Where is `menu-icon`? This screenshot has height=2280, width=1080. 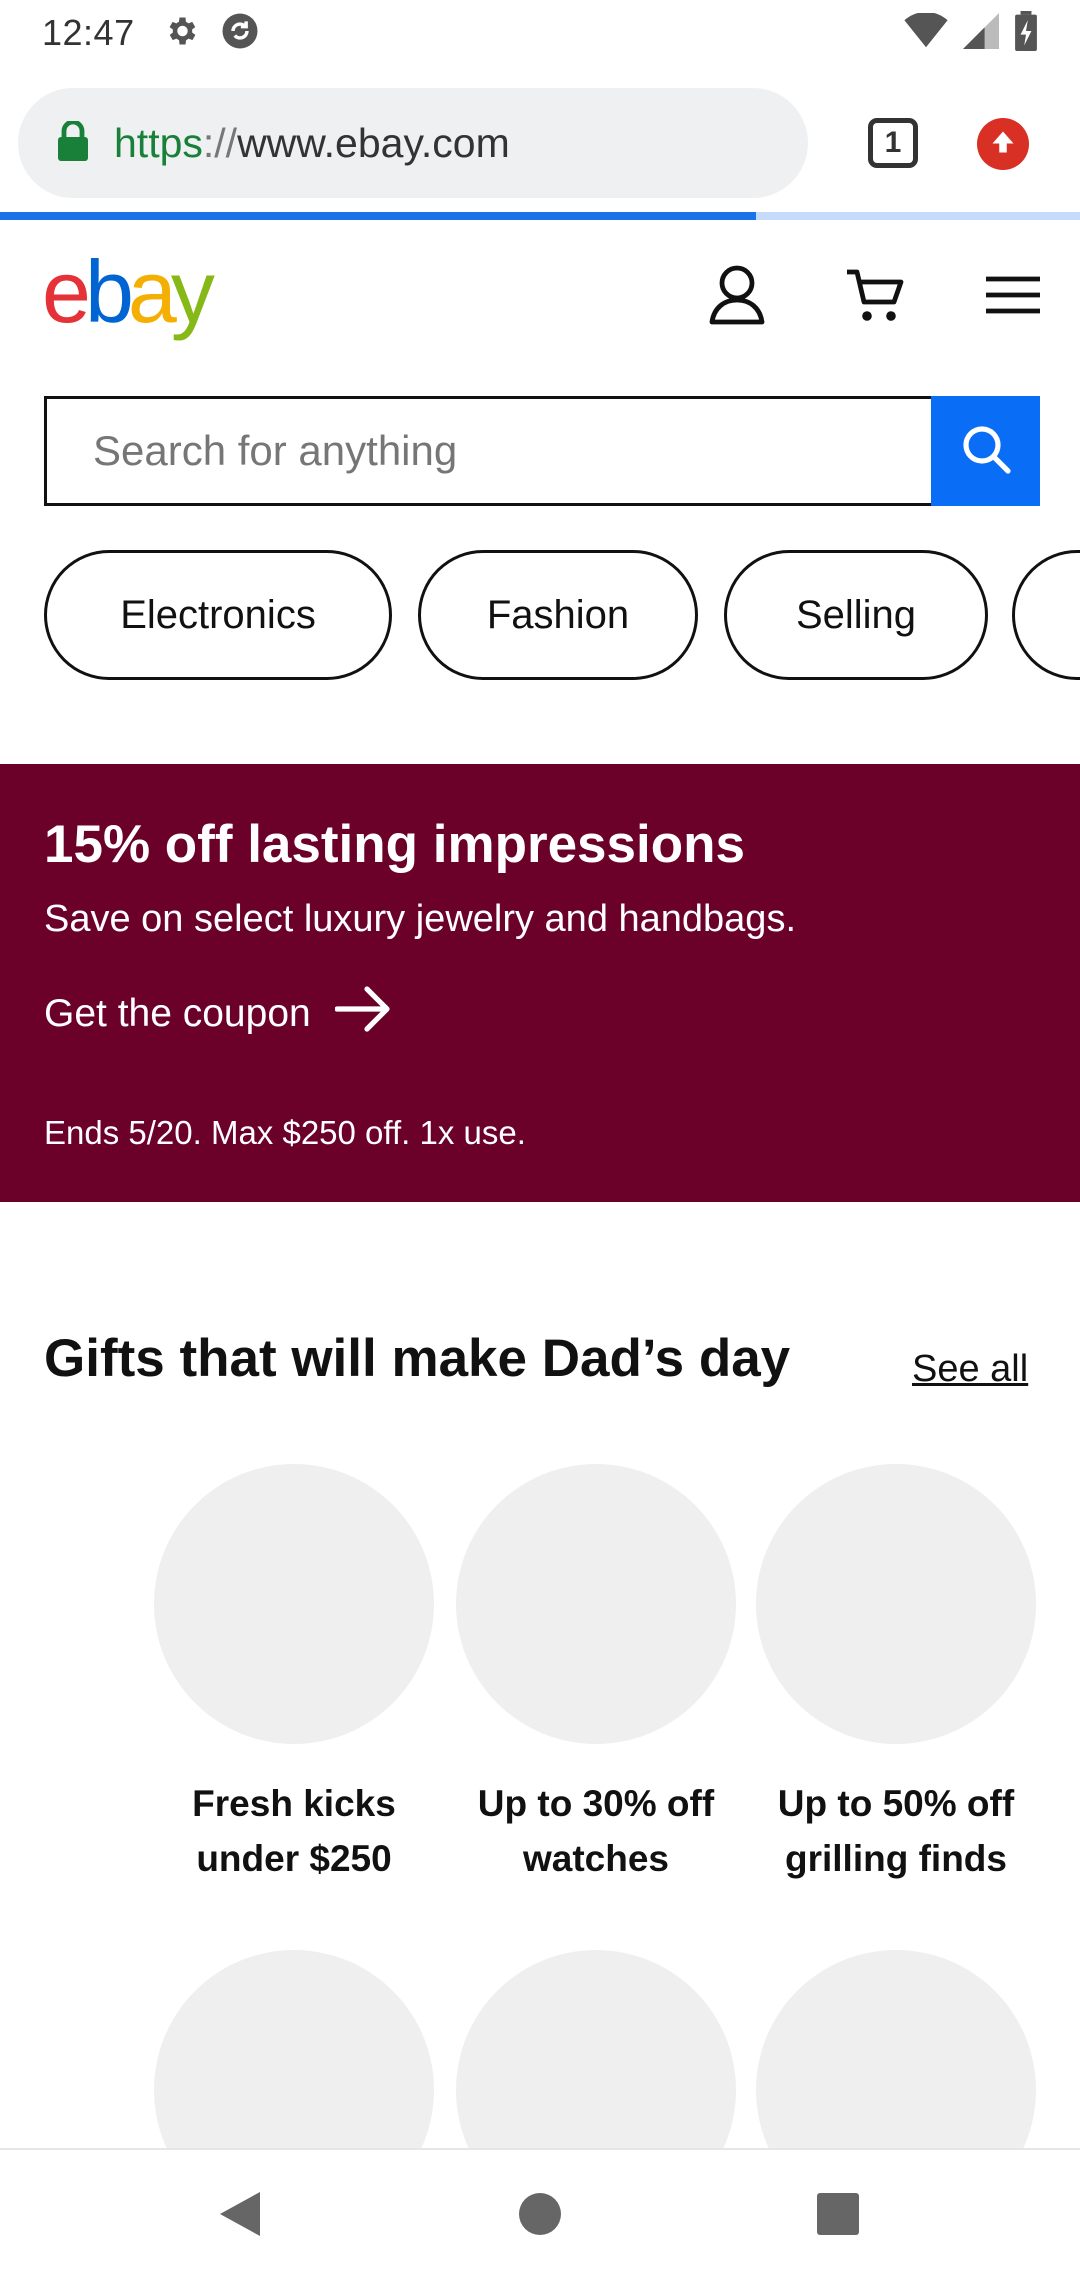 menu-icon is located at coordinates (1013, 297).